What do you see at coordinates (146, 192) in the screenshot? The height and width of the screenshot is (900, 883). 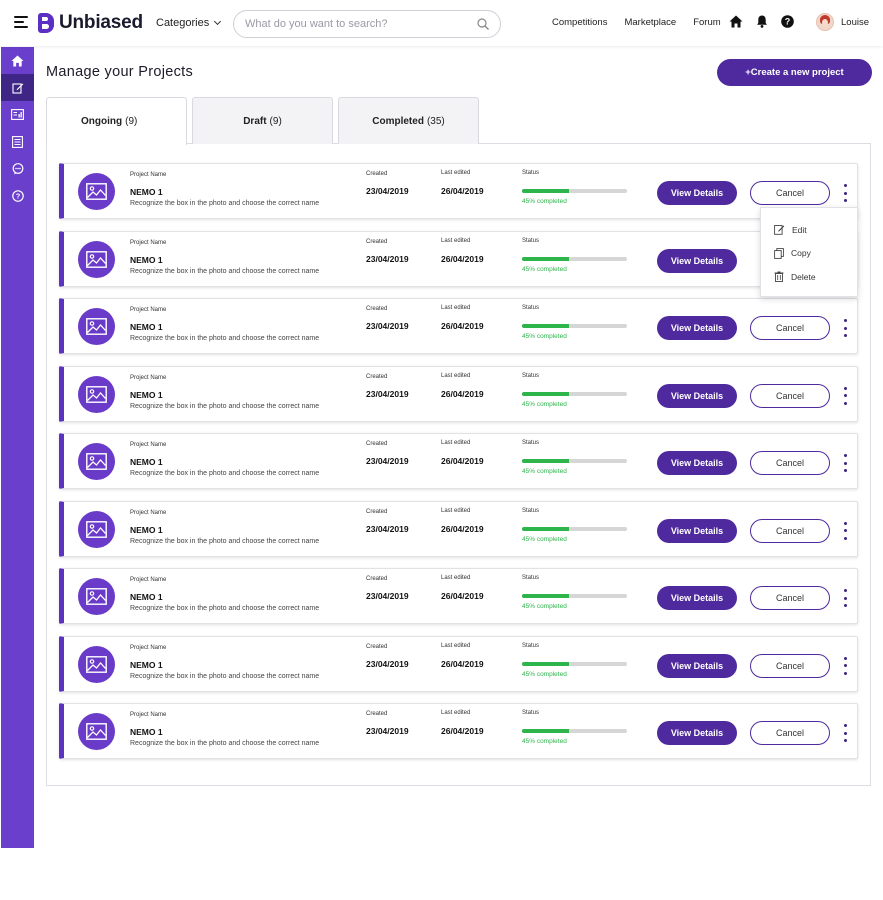 I see `project-name: NEMO 1` at bounding box center [146, 192].